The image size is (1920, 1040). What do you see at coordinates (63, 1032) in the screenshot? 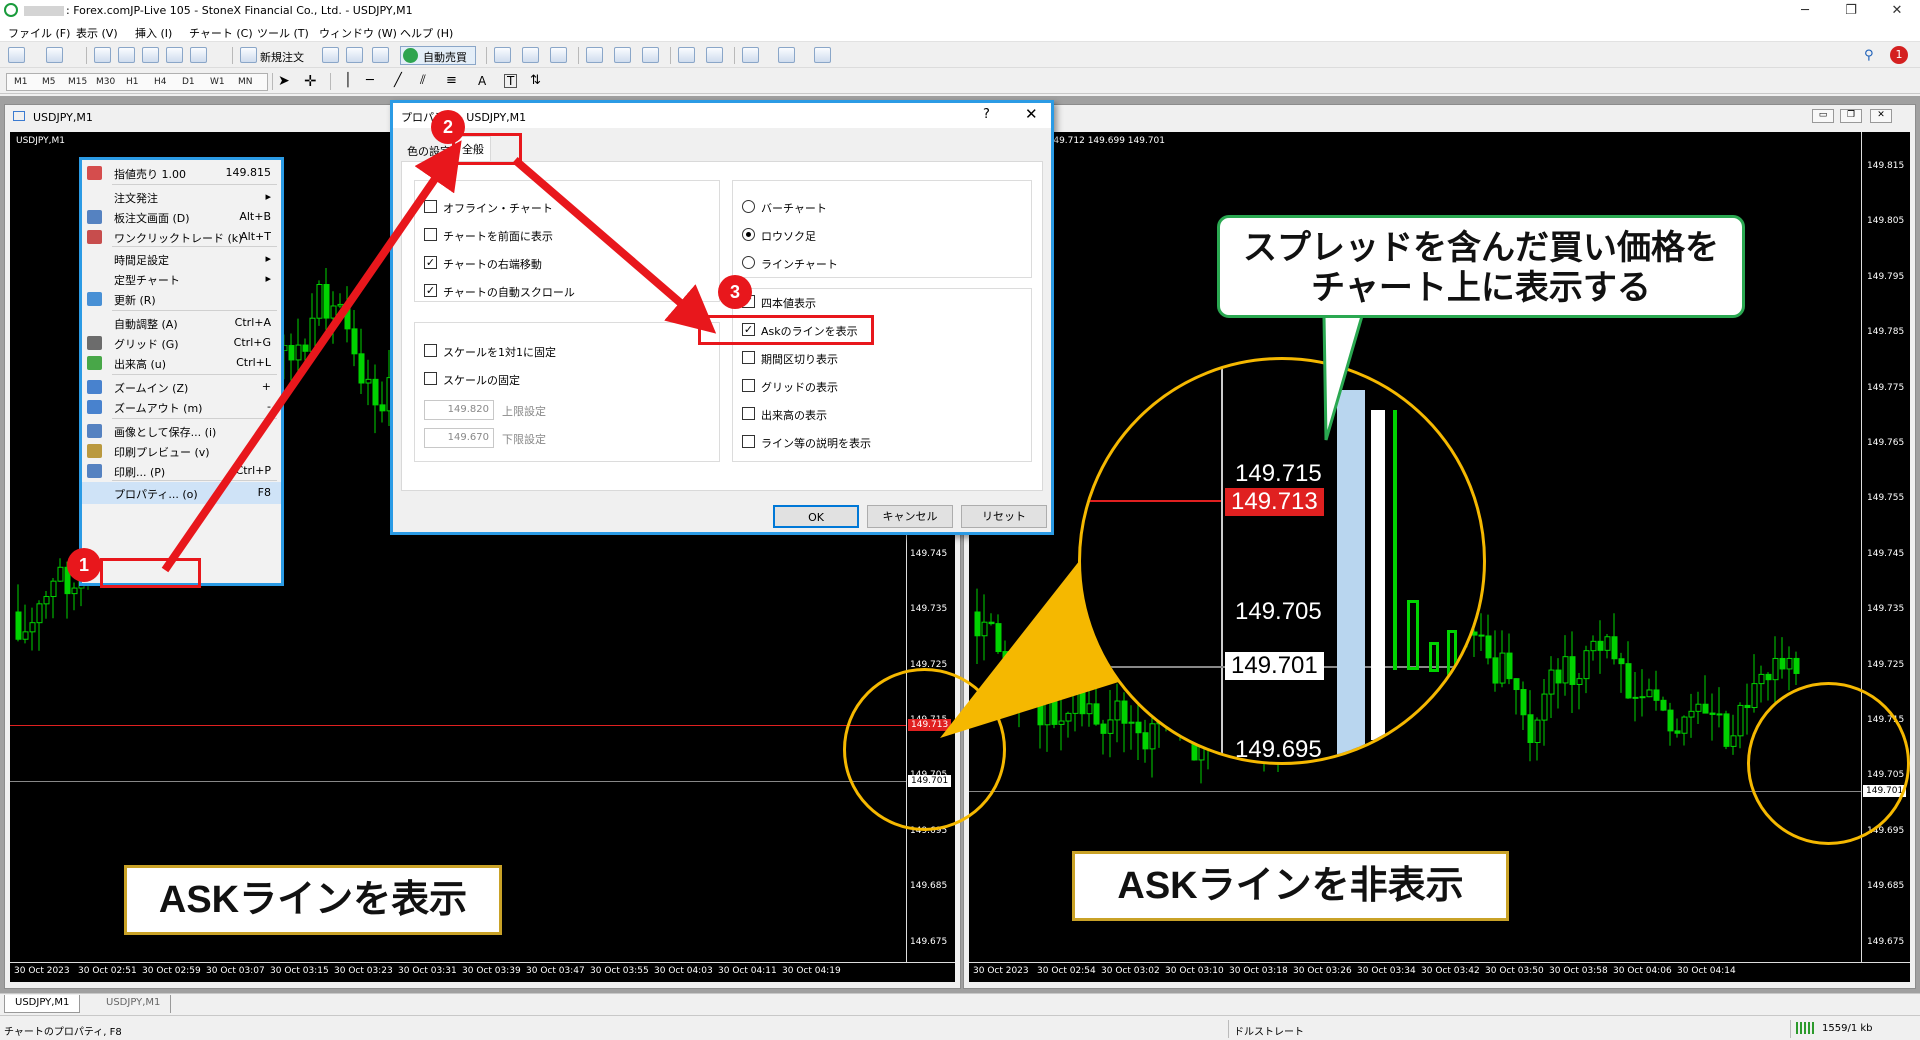
I see `status-hint: チャートのプロパティ, F8` at bounding box center [63, 1032].